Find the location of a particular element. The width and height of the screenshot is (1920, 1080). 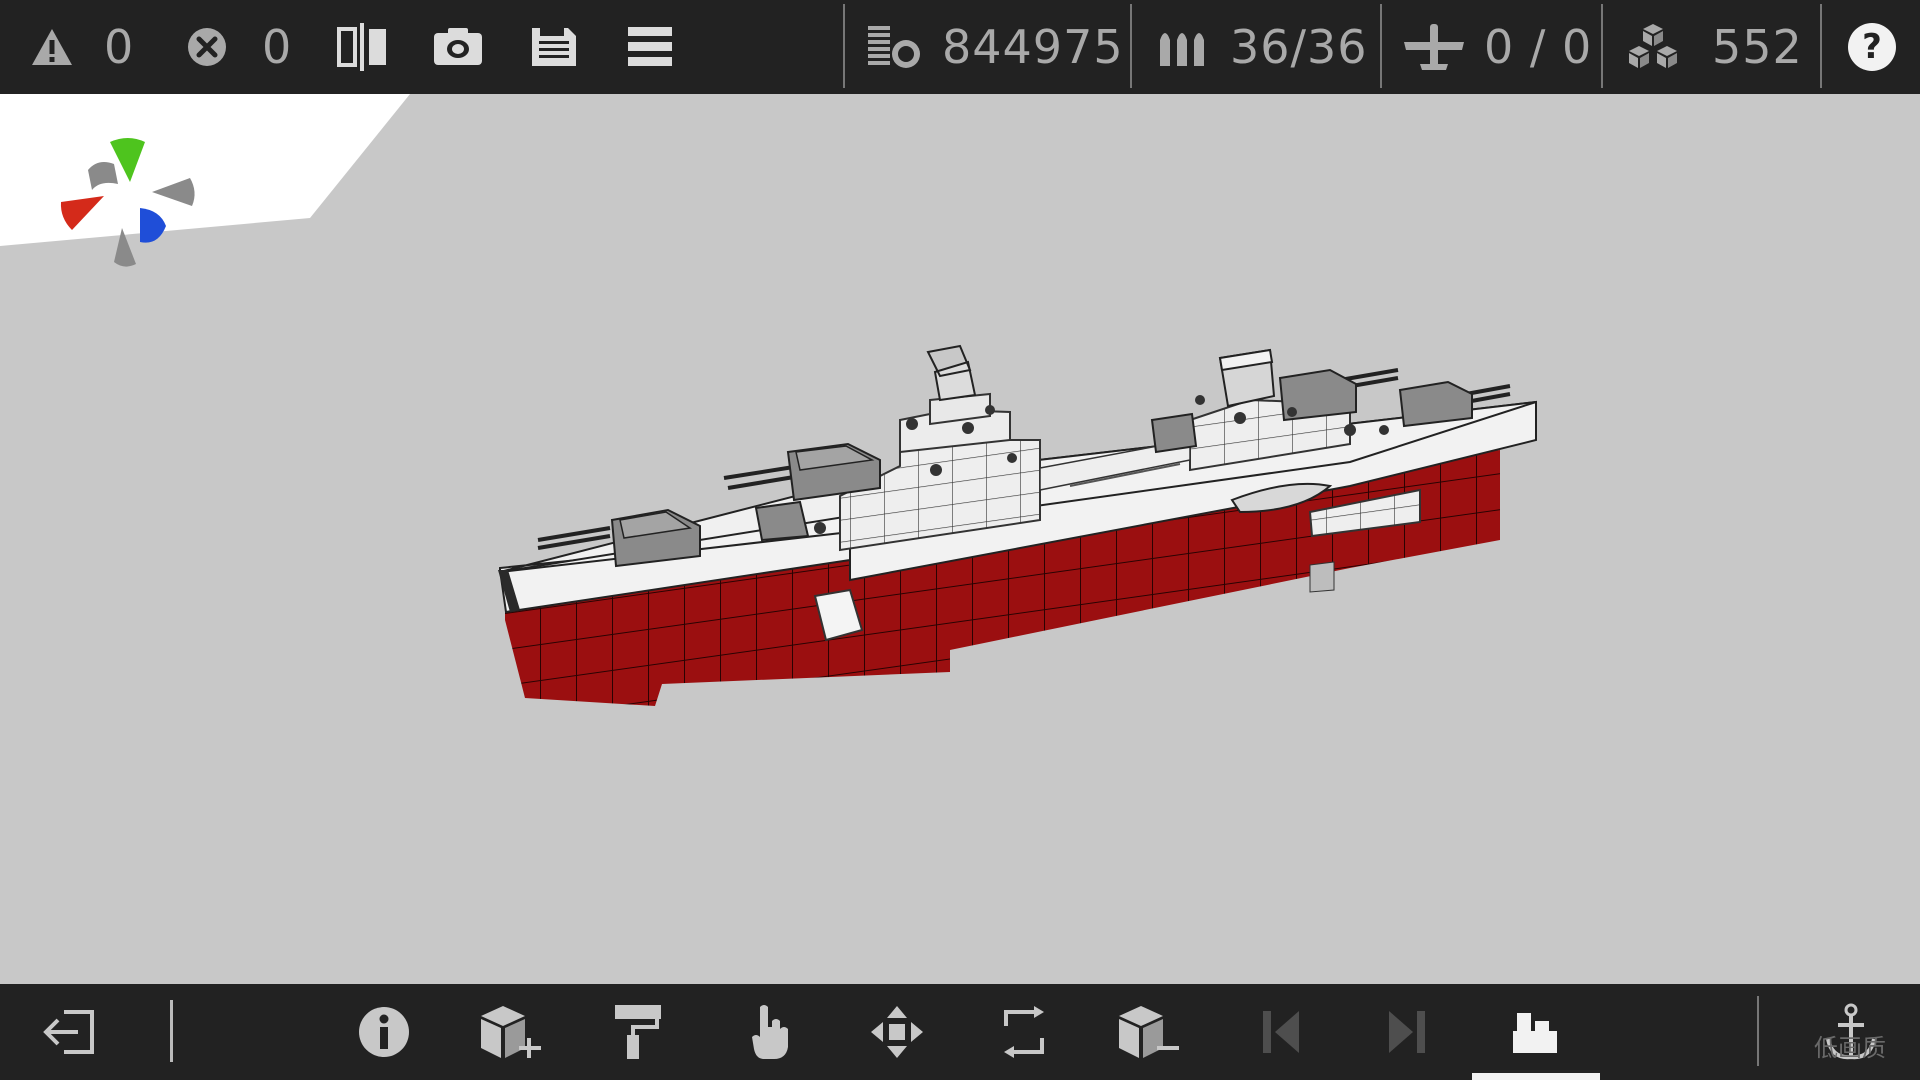

mirror-icon is located at coordinates (361, 47).